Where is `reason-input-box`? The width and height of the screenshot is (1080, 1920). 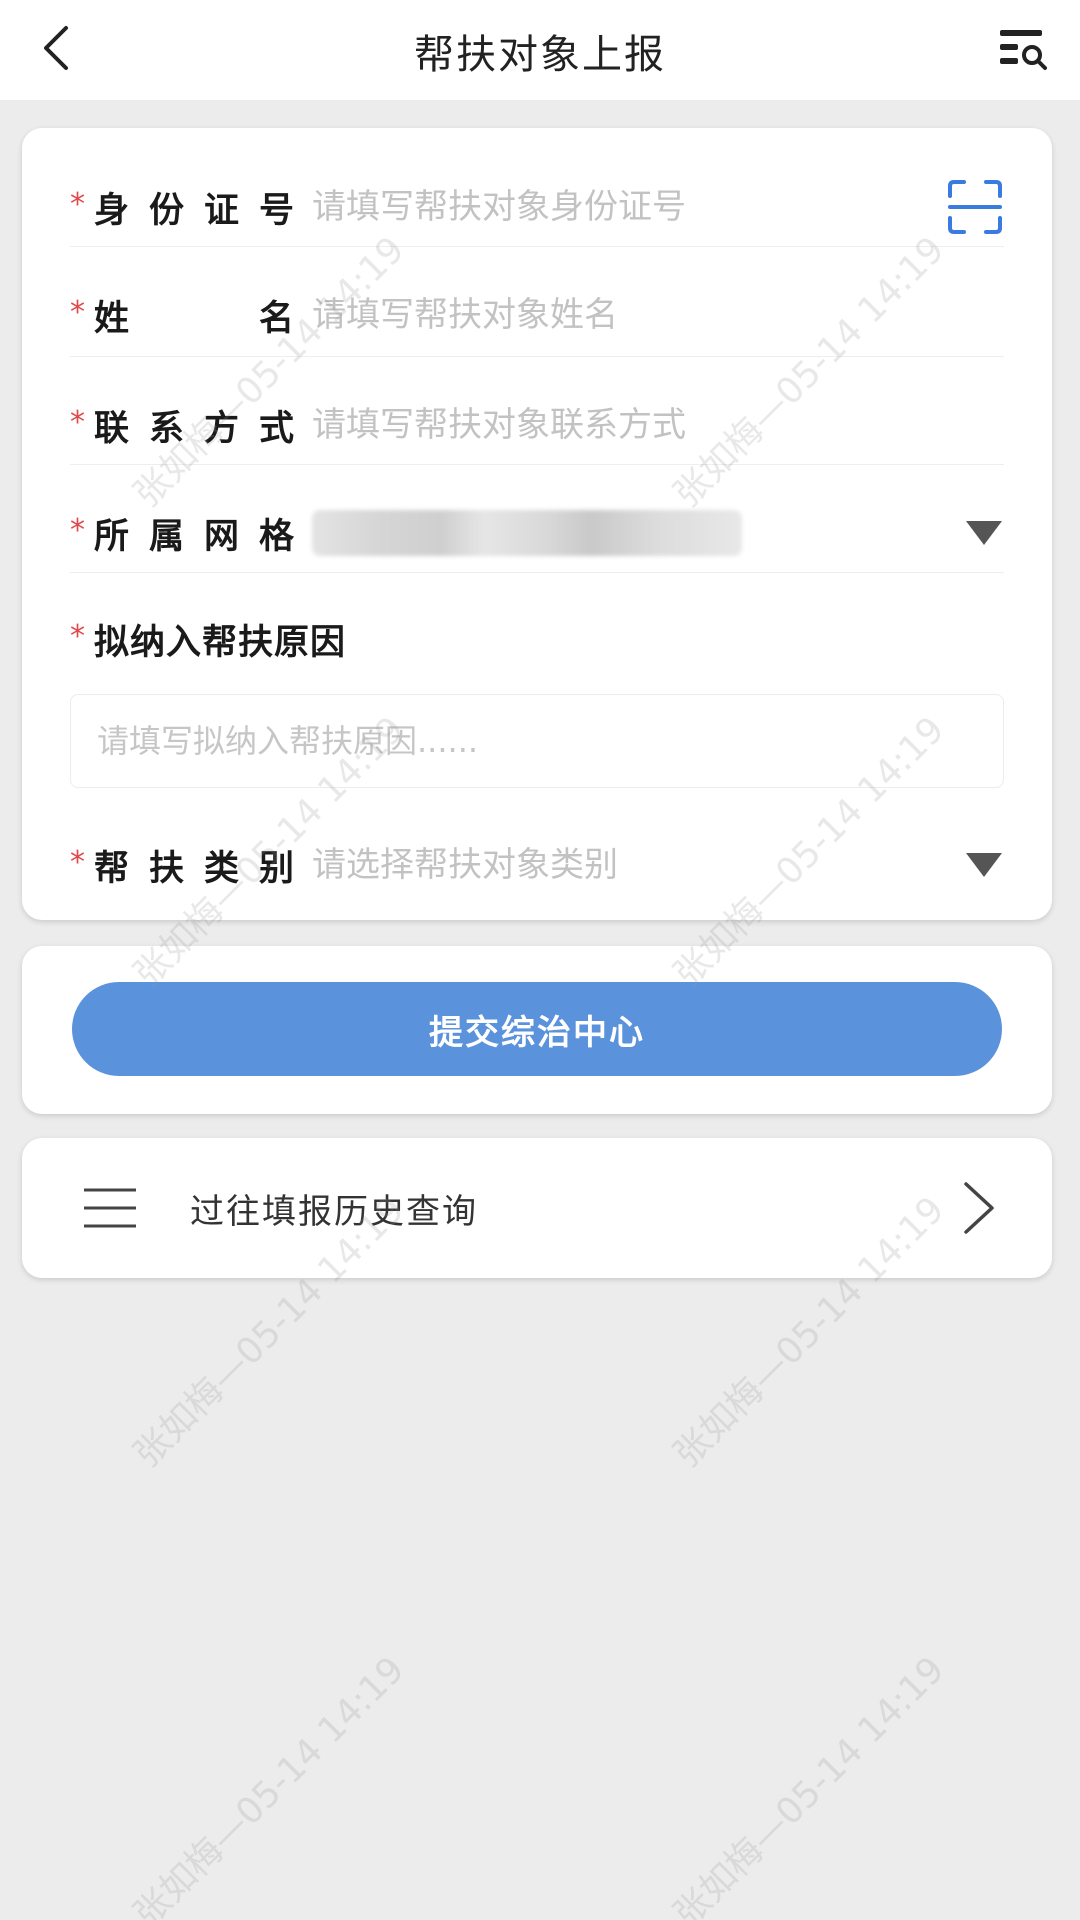
reason-input-box is located at coordinates (537, 741).